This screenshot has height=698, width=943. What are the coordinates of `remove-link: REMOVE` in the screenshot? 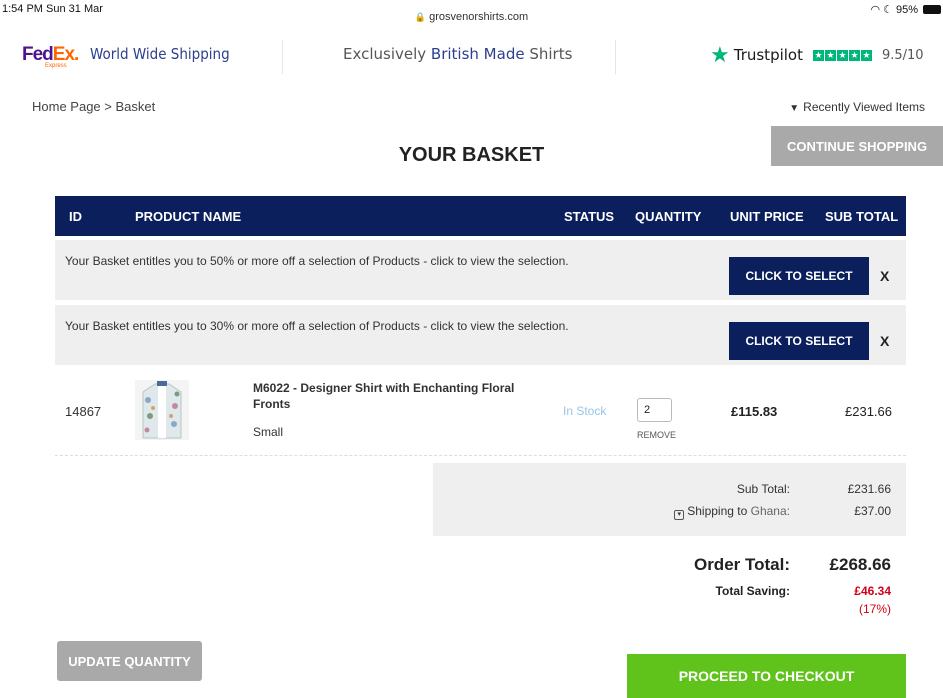 It's located at (656, 435).